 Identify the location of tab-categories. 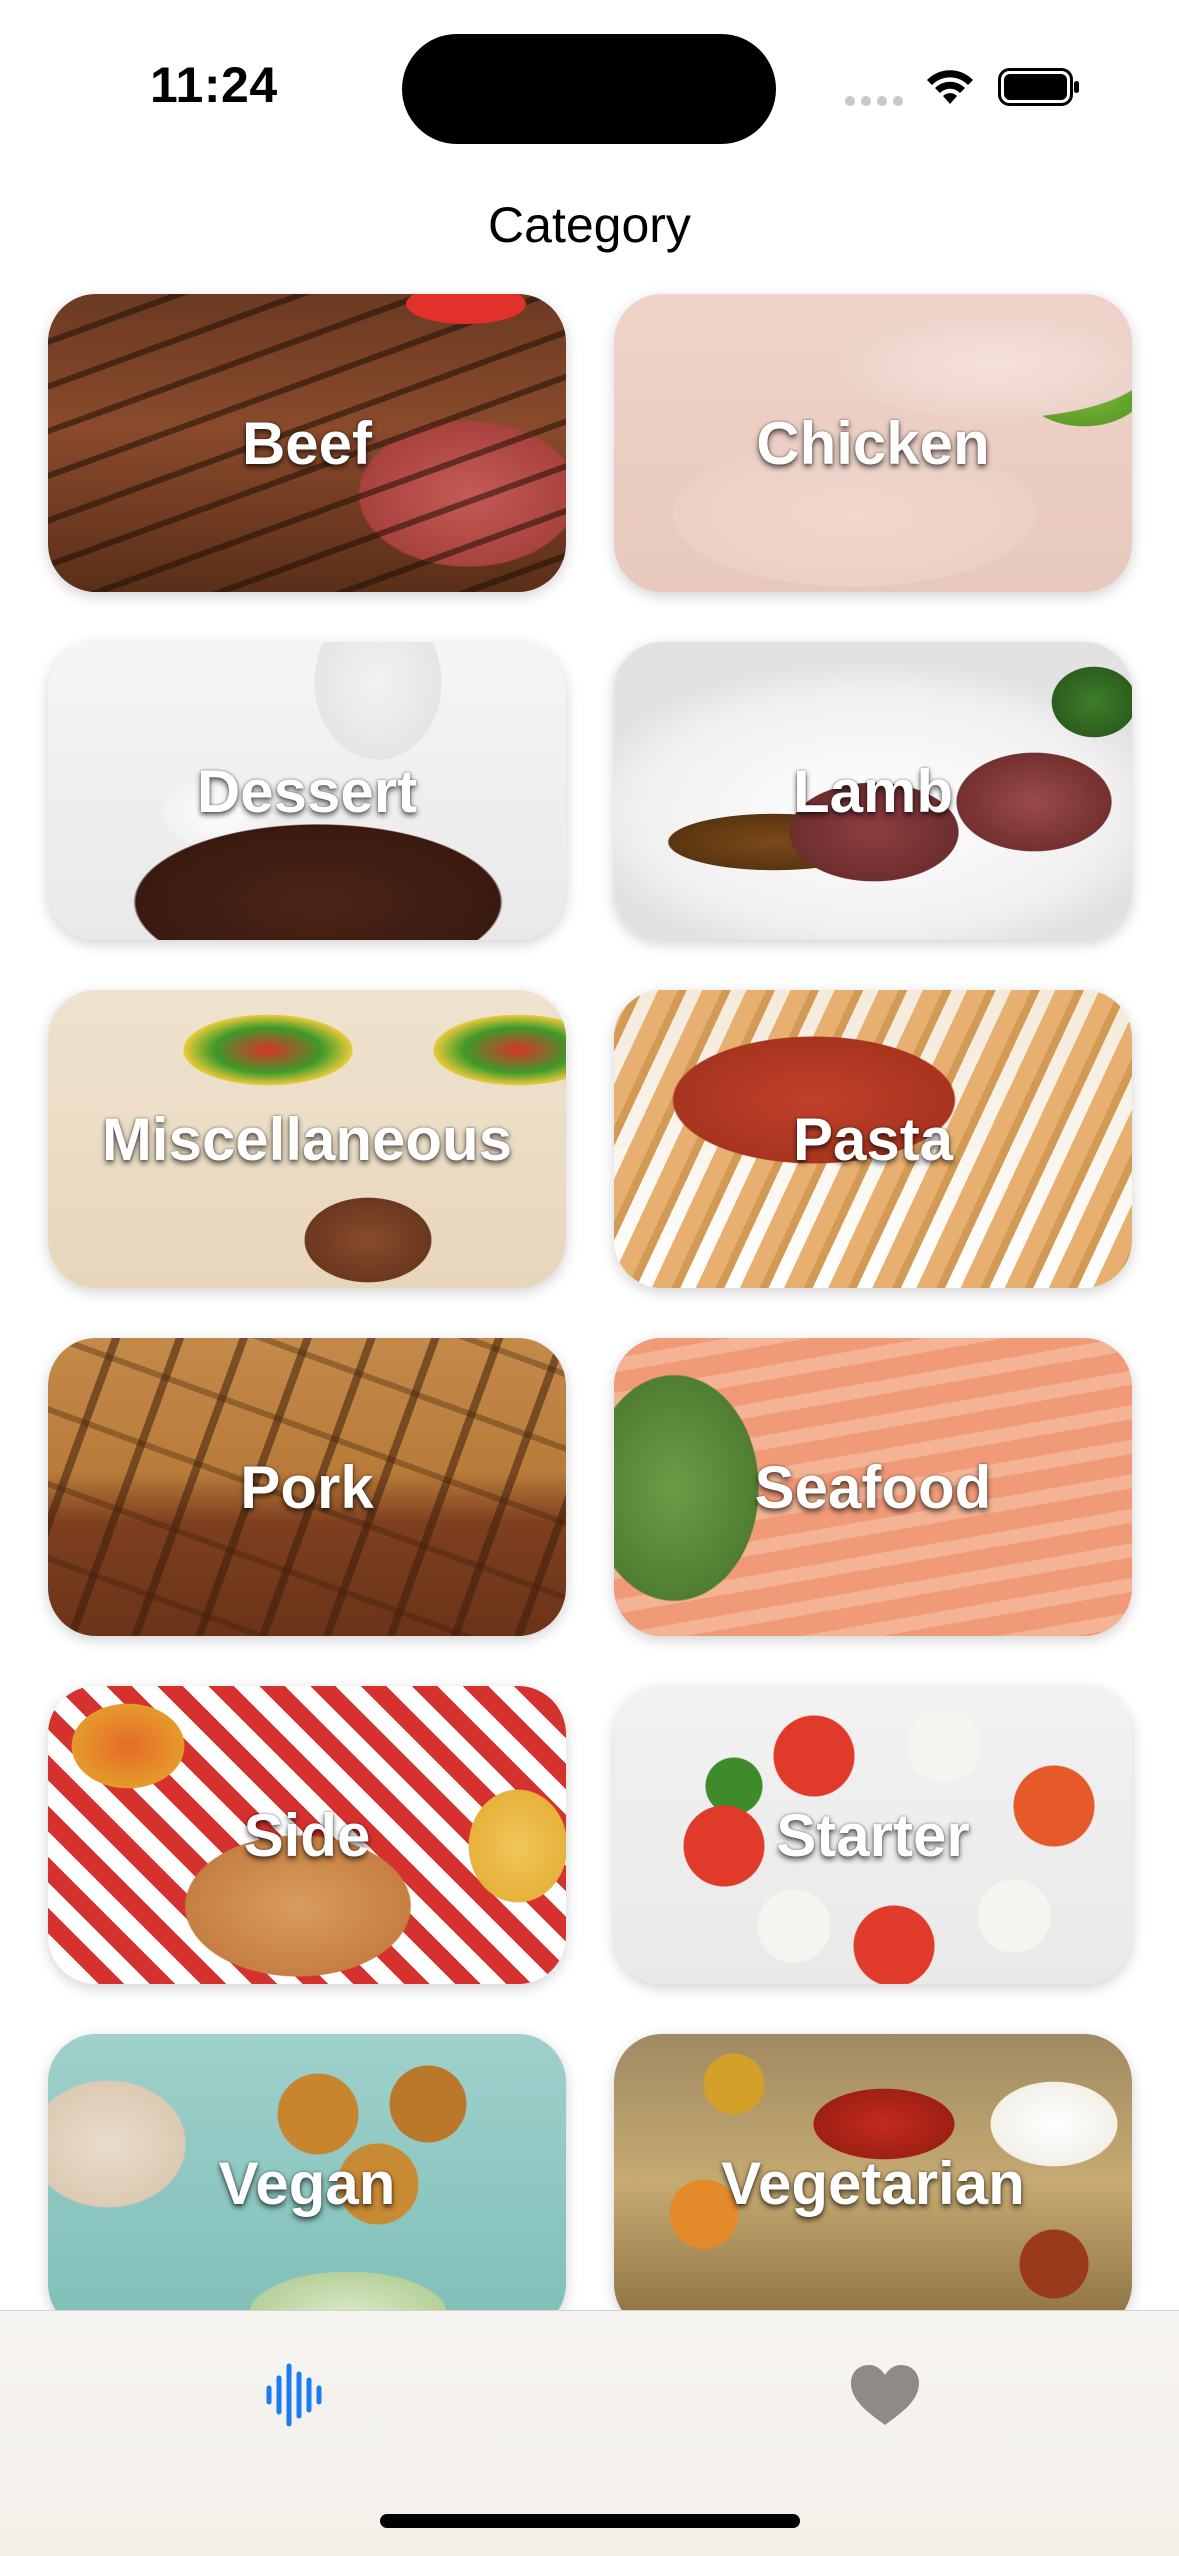
(296, 2395).